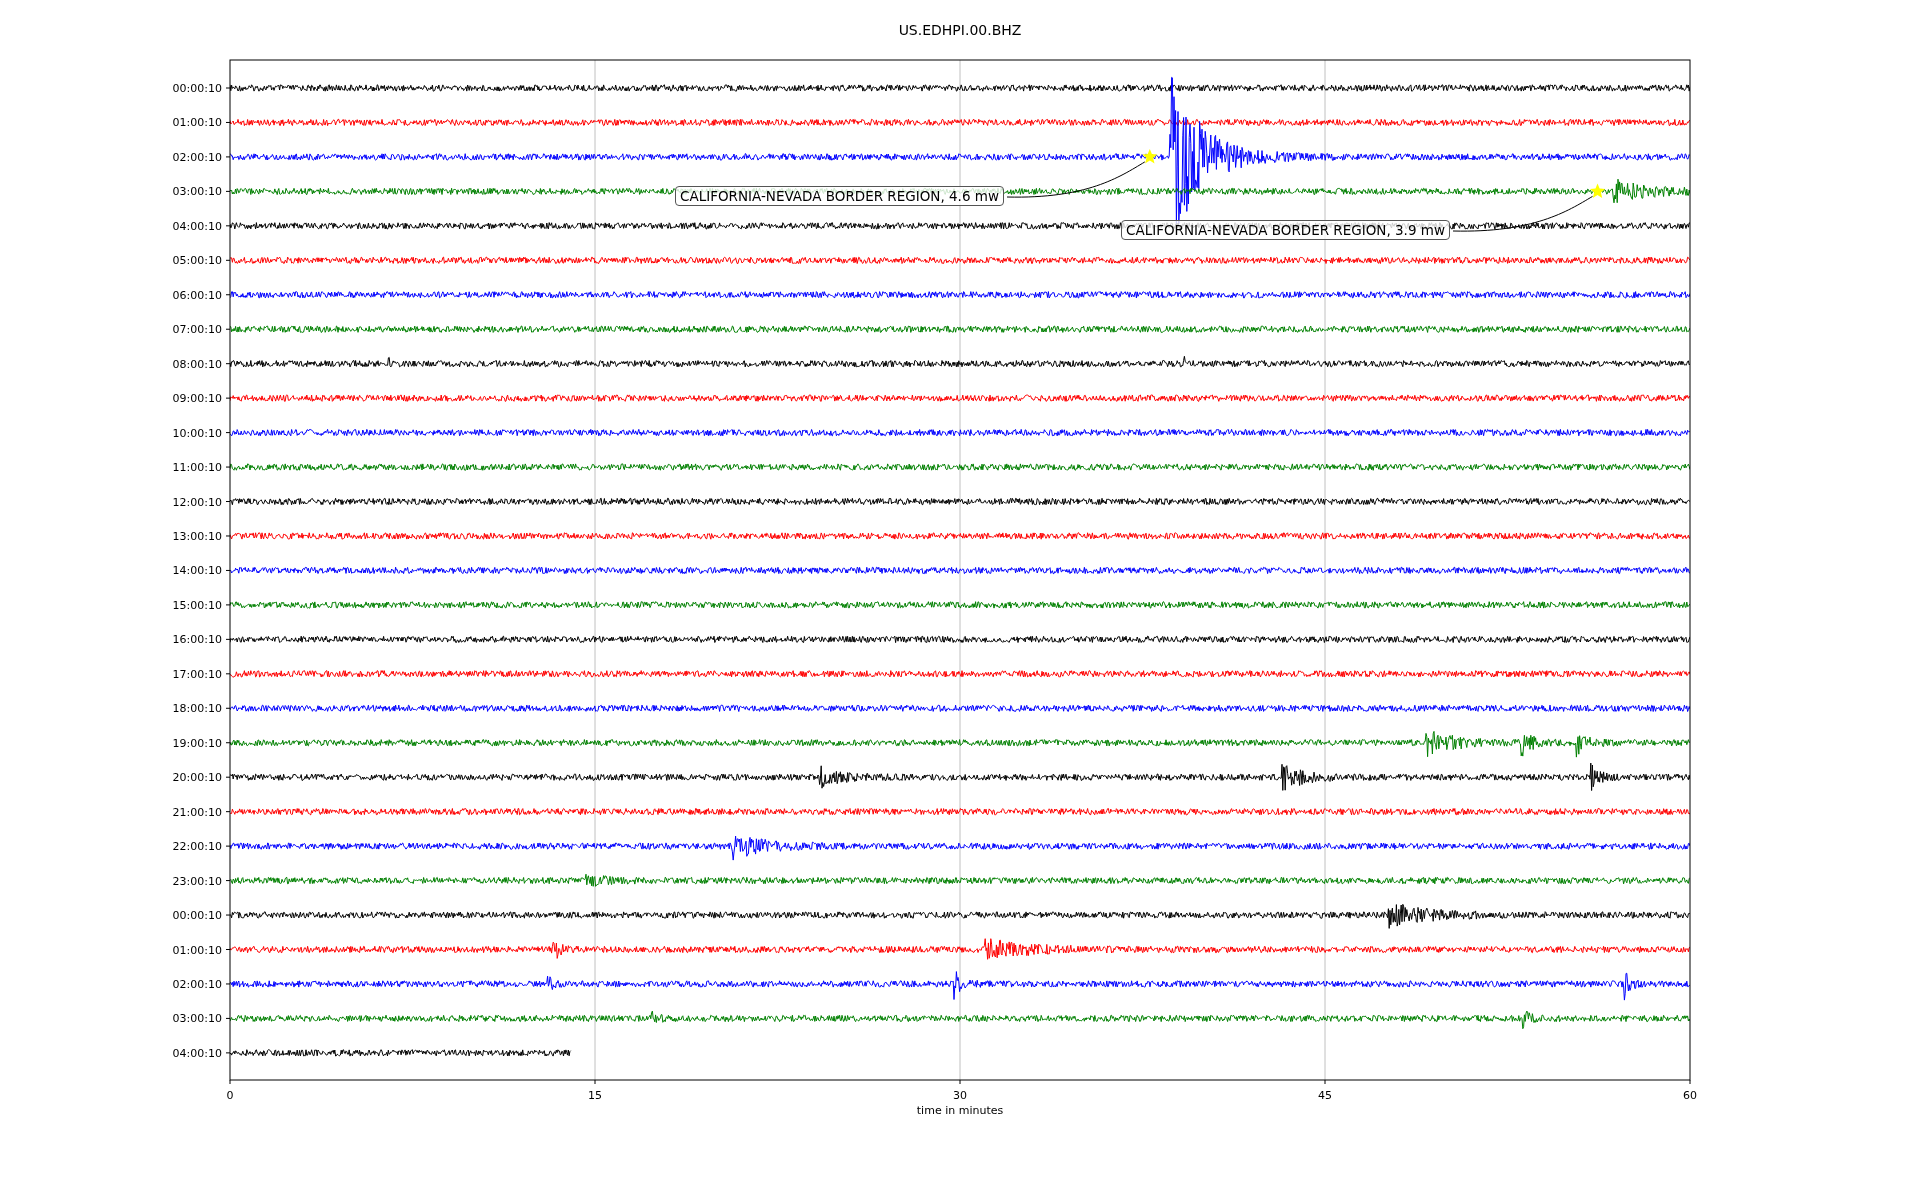  Describe the element at coordinates (960, 1095) in the screenshot. I see `tick-label: 30` at that location.